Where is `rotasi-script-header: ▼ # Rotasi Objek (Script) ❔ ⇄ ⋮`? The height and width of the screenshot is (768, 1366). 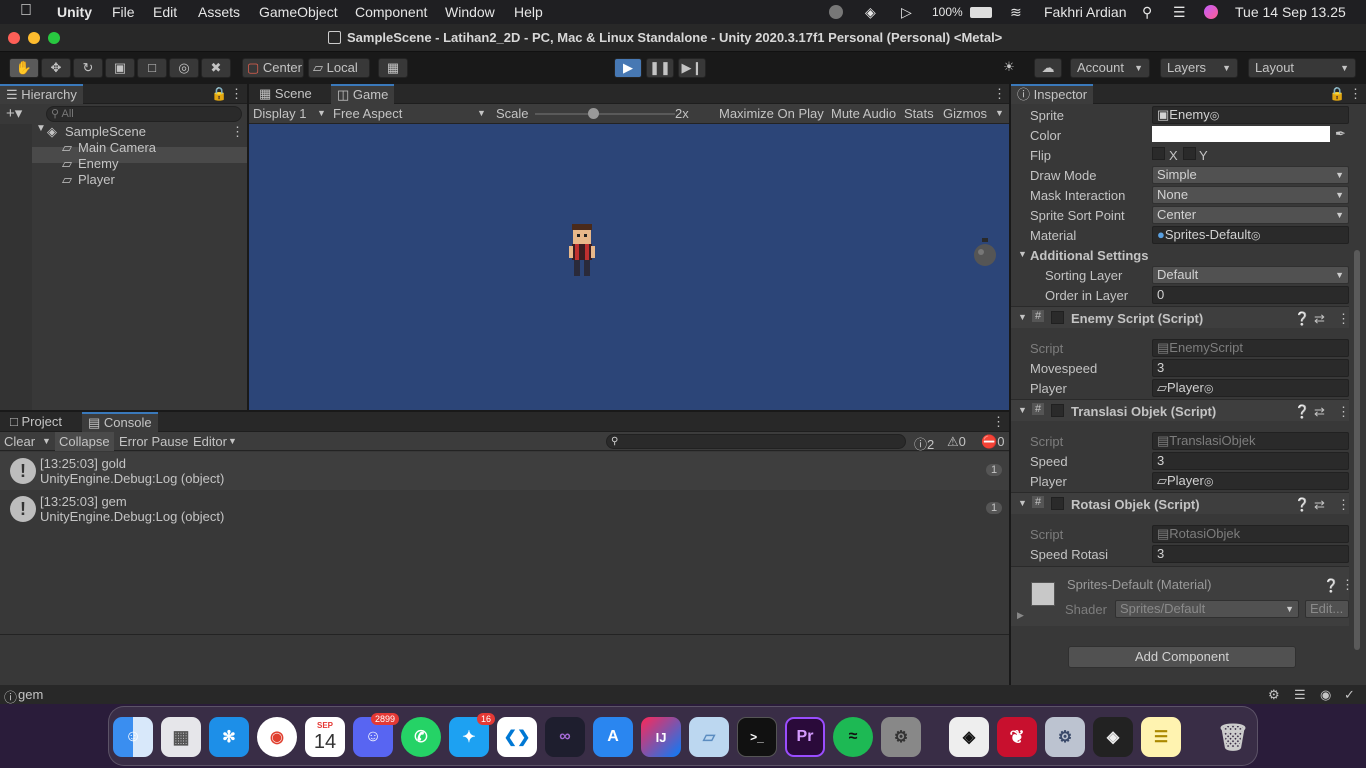 rotasi-script-header: ▼ # Rotasi Objek (Script) ❔ ⇄ ⋮ is located at coordinates (1180, 503).